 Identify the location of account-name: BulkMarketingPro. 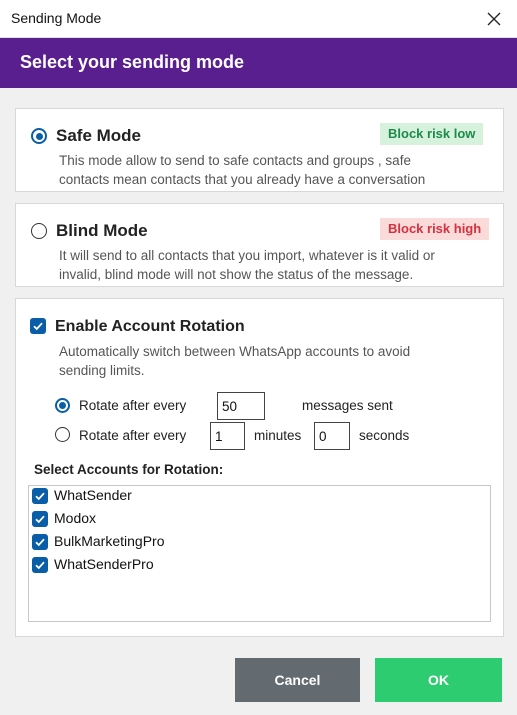
(109, 541).